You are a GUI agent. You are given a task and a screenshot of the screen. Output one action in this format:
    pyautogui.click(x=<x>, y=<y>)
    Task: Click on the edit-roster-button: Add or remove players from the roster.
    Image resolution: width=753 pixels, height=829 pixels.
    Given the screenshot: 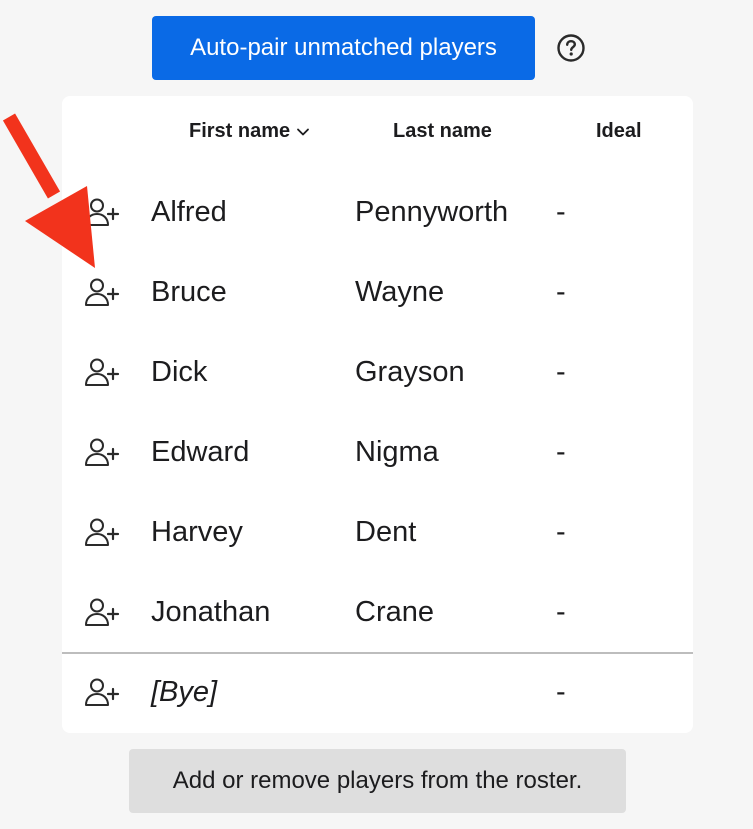 What is the action you would take?
    pyautogui.click(x=377, y=781)
    